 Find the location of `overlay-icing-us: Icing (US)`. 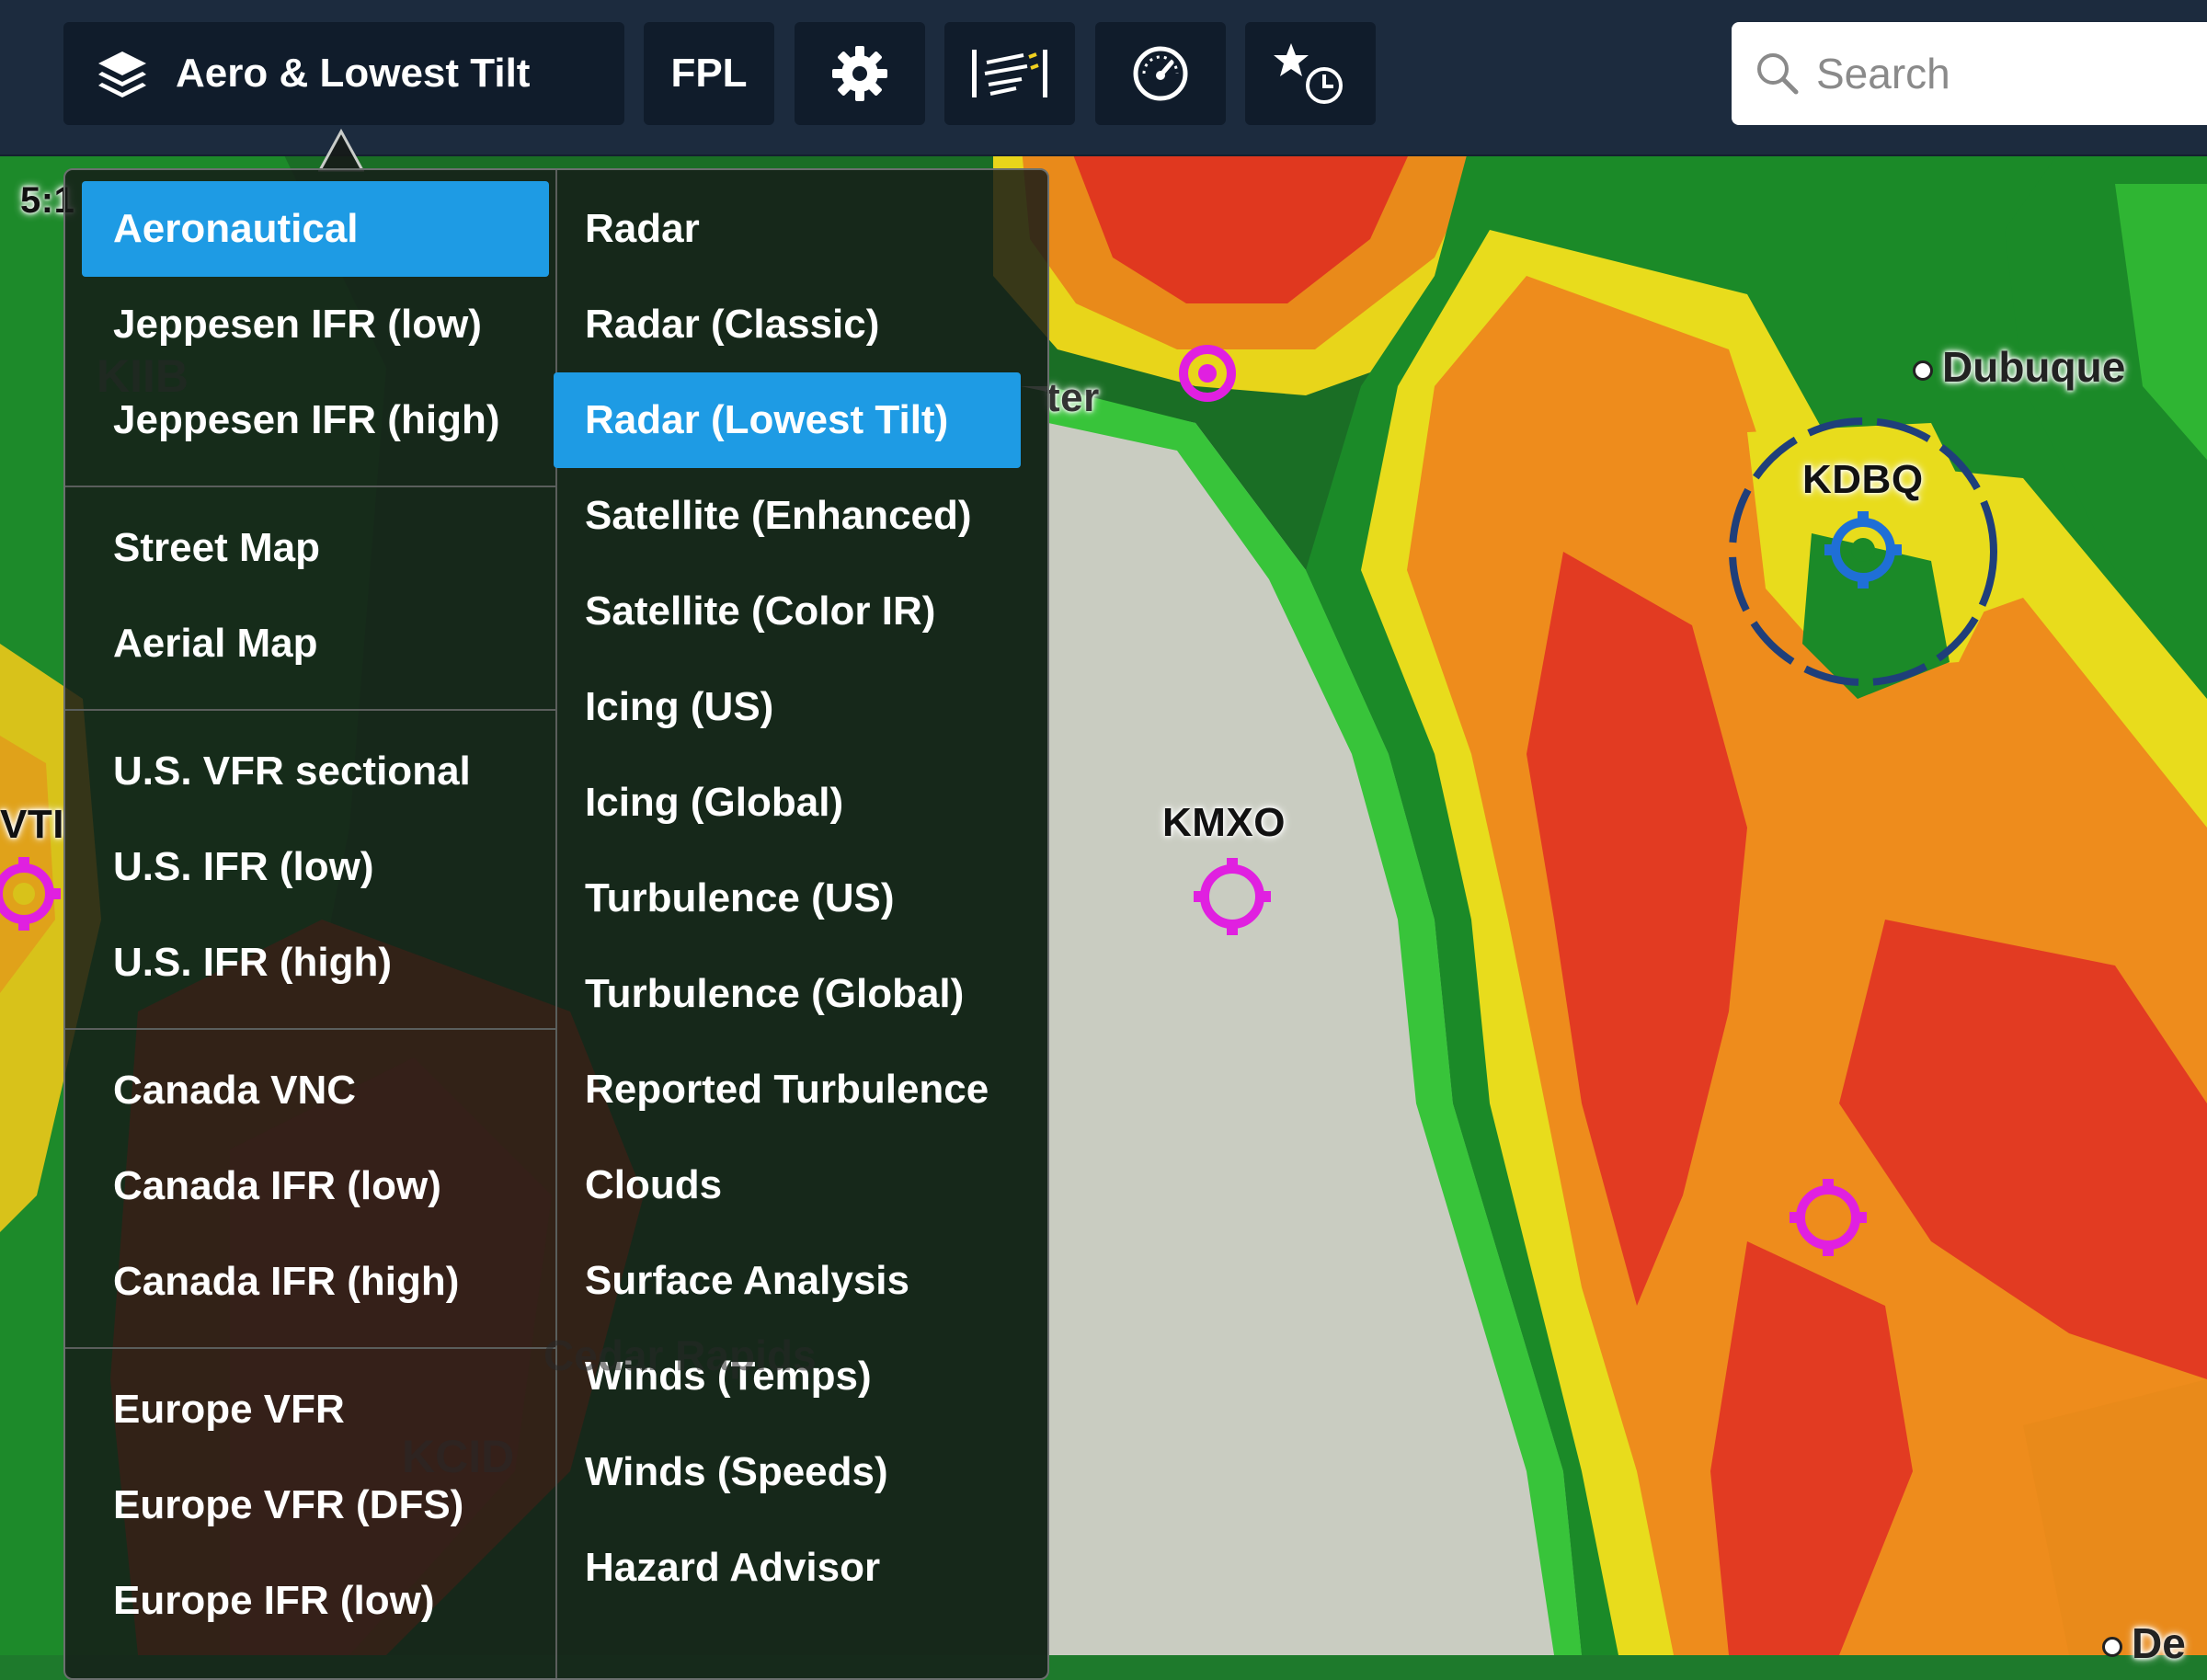

overlay-icing-us: Icing (US) is located at coordinates (787, 707).